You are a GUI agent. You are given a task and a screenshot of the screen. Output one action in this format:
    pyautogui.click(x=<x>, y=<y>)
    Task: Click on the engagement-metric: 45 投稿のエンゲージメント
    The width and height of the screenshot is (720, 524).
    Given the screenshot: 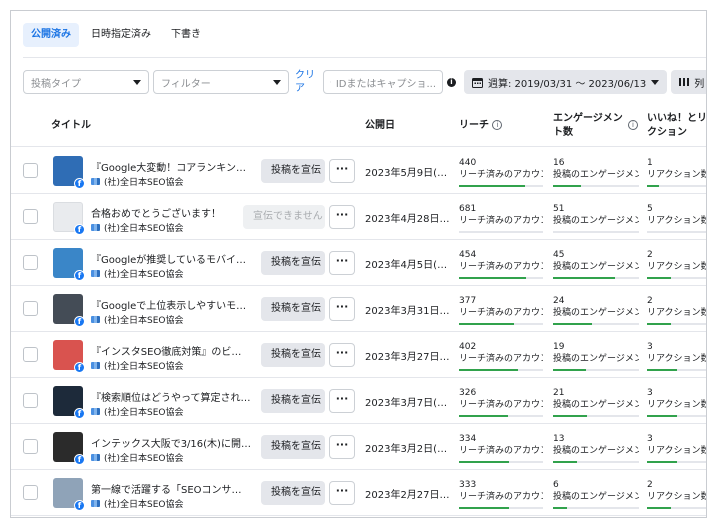 What is the action you would take?
    pyautogui.click(x=596, y=261)
    